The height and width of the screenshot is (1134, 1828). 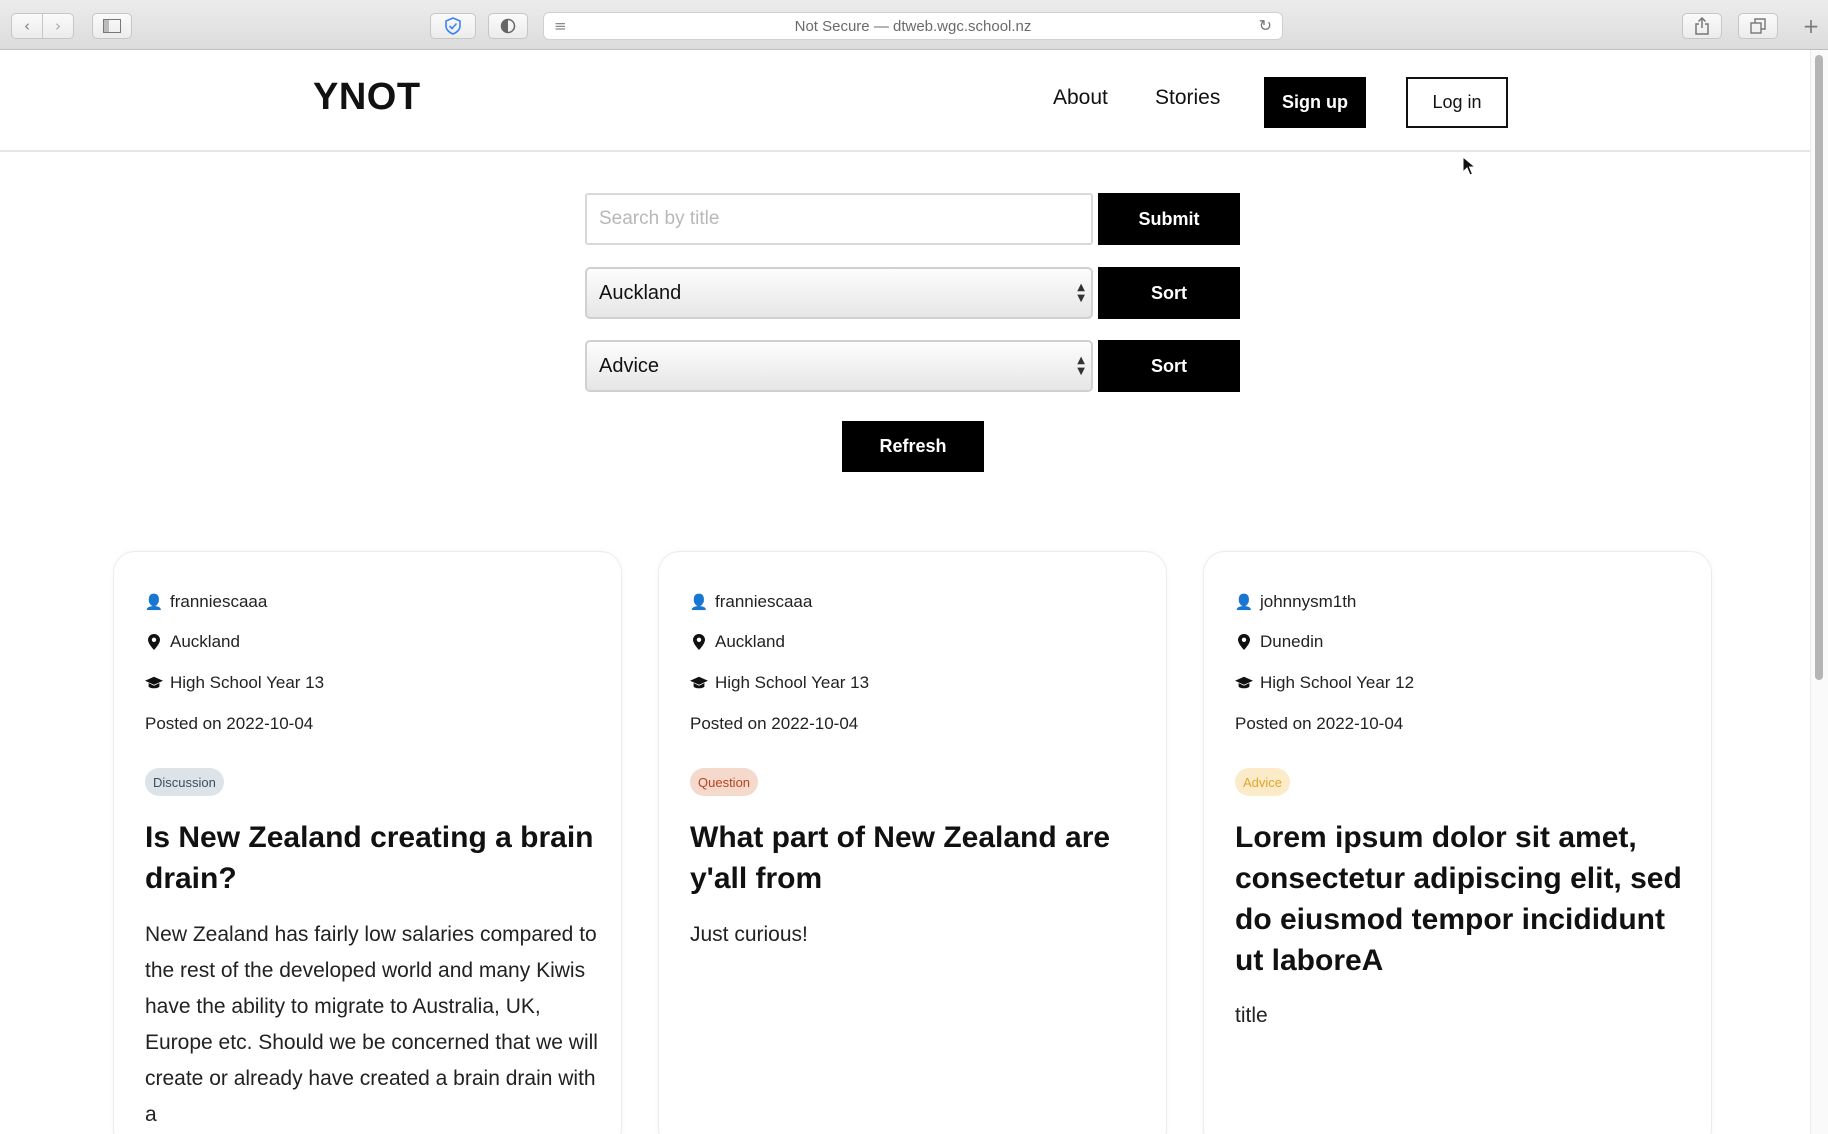 I want to click on reader-icon: ≡, so click(x=560, y=26).